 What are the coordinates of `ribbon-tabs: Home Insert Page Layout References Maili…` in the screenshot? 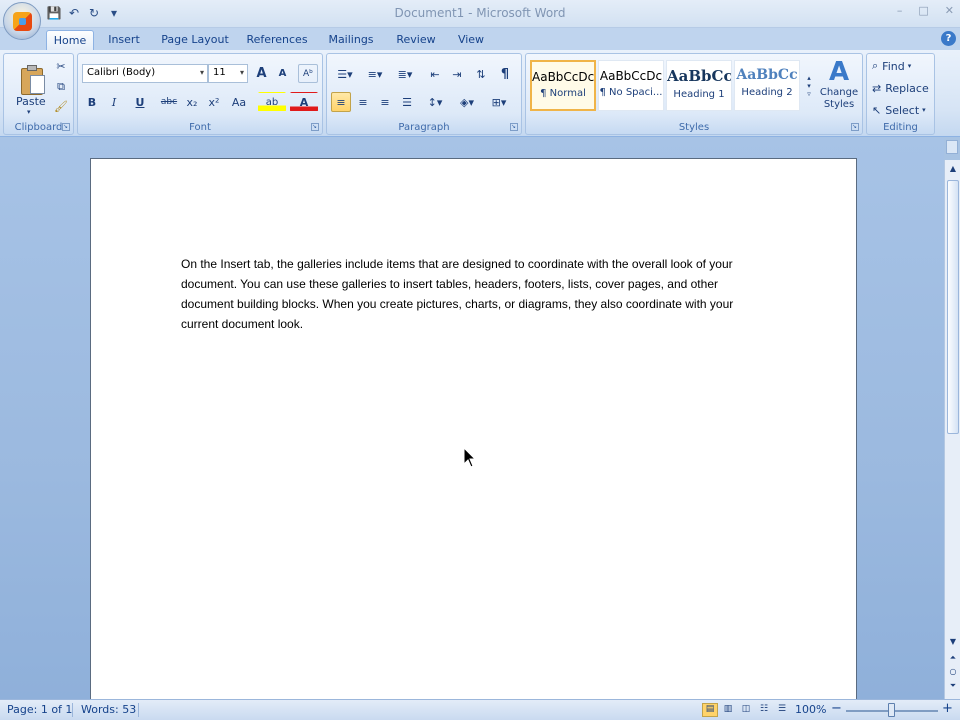 It's located at (480, 39).